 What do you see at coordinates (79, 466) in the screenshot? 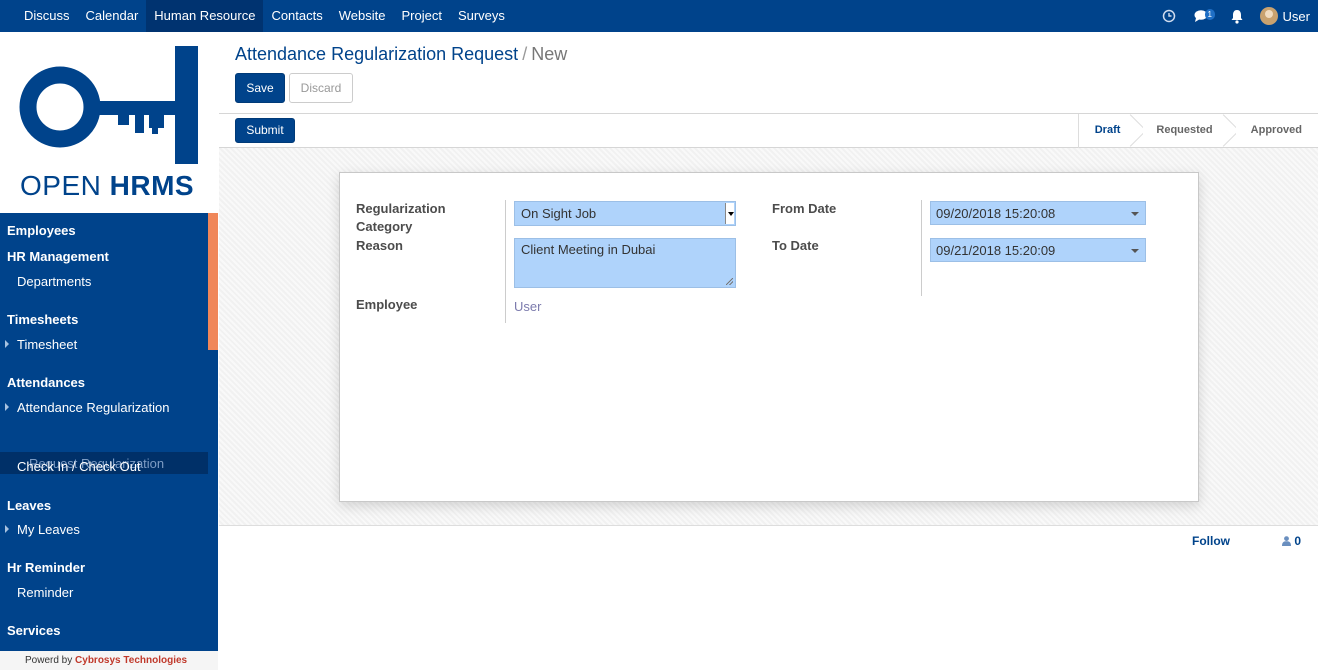
I see `sidebar-item-check-in-check-out: Check In / Check Out` at bounding box center [79, 466].